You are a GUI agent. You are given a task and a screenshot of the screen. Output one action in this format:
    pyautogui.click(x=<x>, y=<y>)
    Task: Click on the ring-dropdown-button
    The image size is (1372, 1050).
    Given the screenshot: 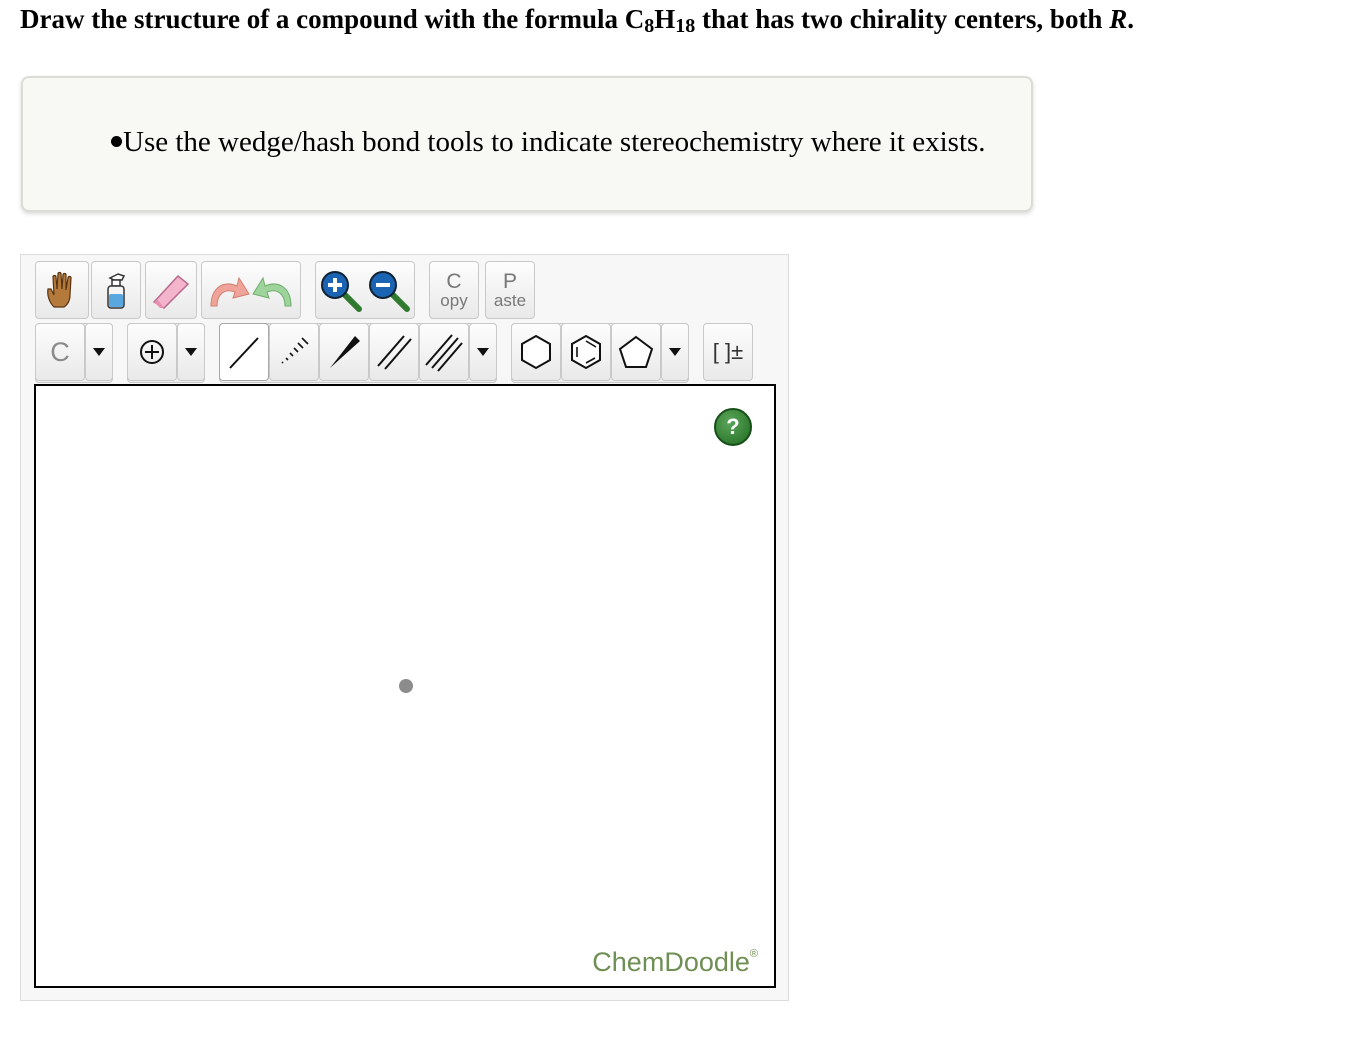 What is the action you would take?
    pyautogui.click(x=675, y=352)
    